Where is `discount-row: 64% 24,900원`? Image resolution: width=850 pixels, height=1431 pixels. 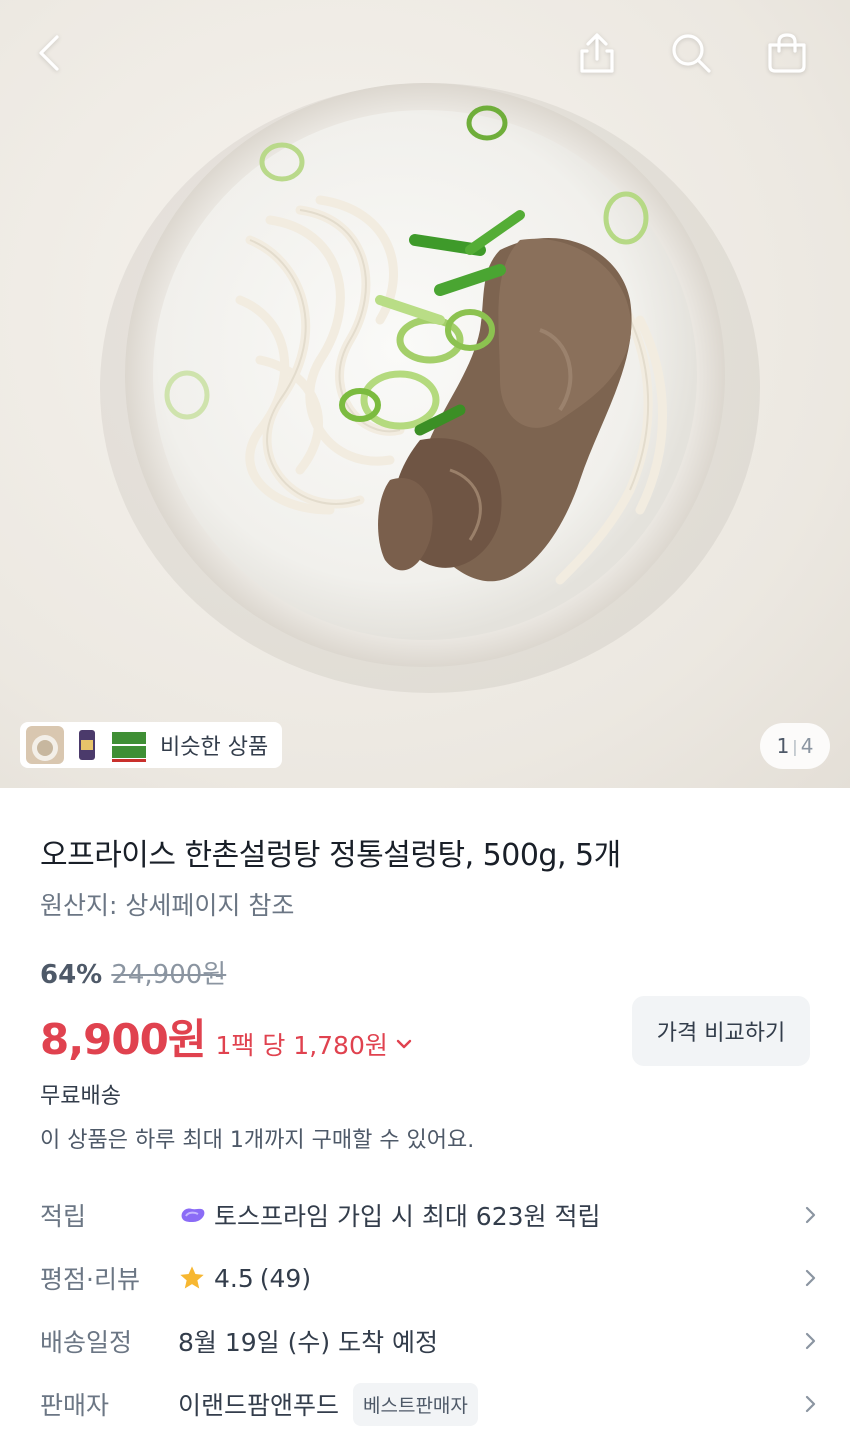 discount-row: 64% 24,900원 is located at coordinates (133, 972).